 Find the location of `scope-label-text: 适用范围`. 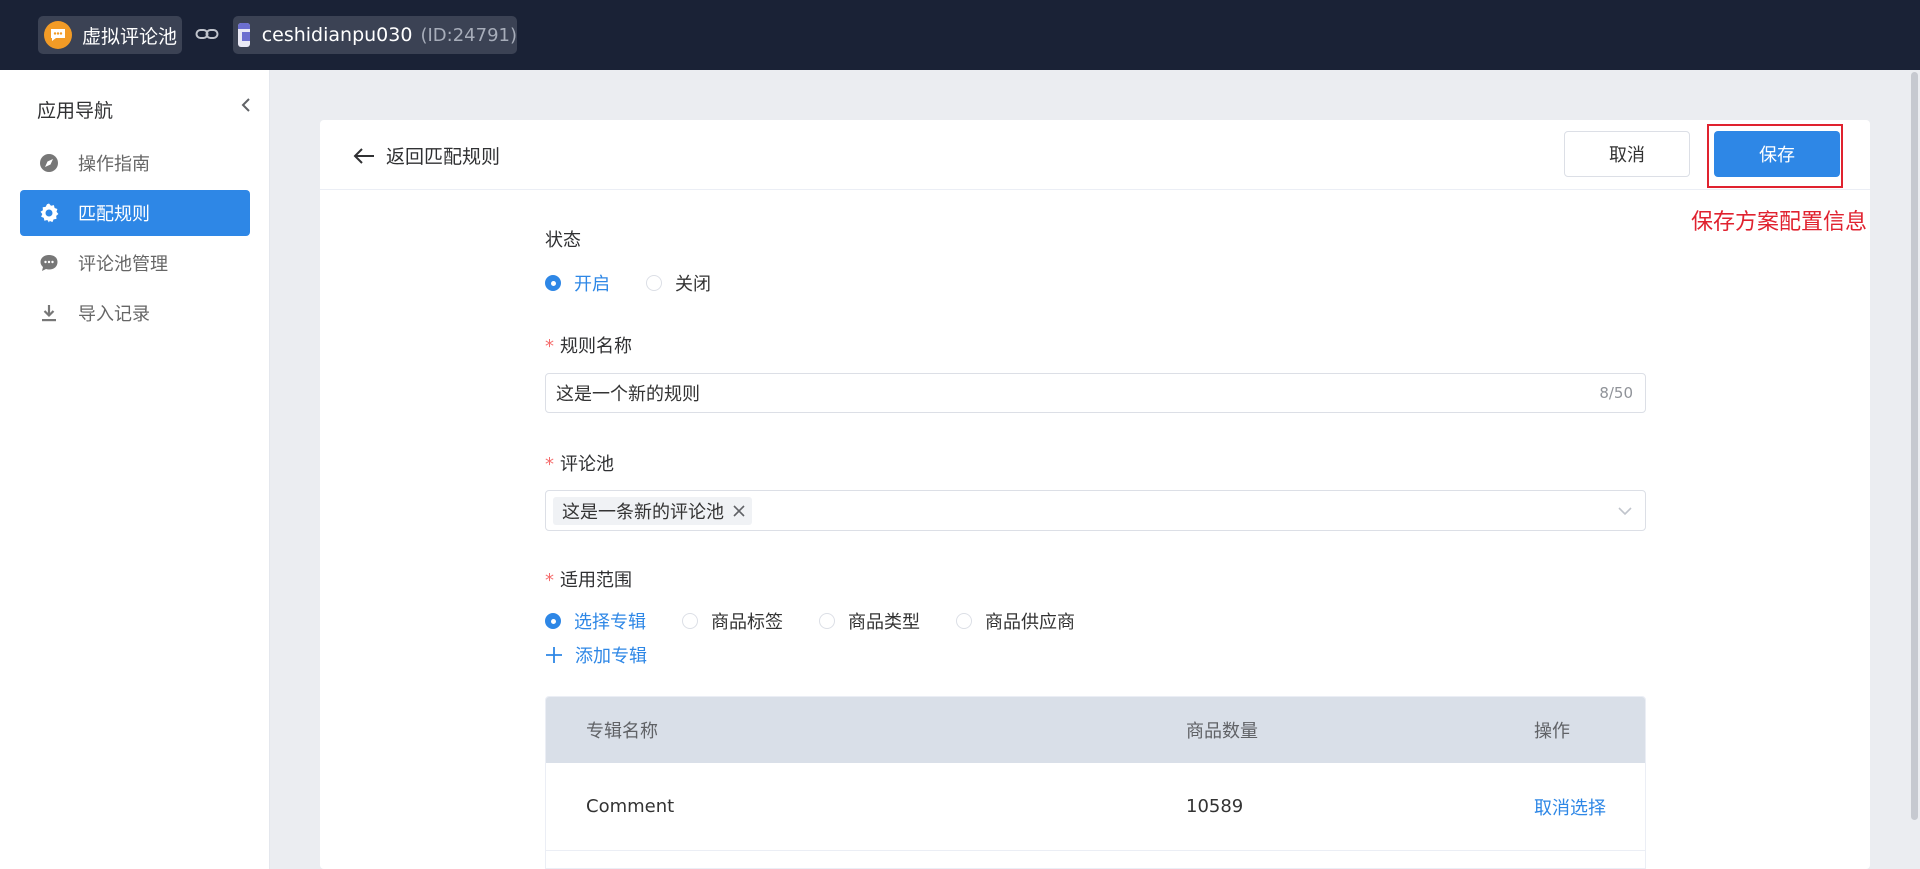

scope-label-text: 适用范围 is located at coordinates (596, 580).